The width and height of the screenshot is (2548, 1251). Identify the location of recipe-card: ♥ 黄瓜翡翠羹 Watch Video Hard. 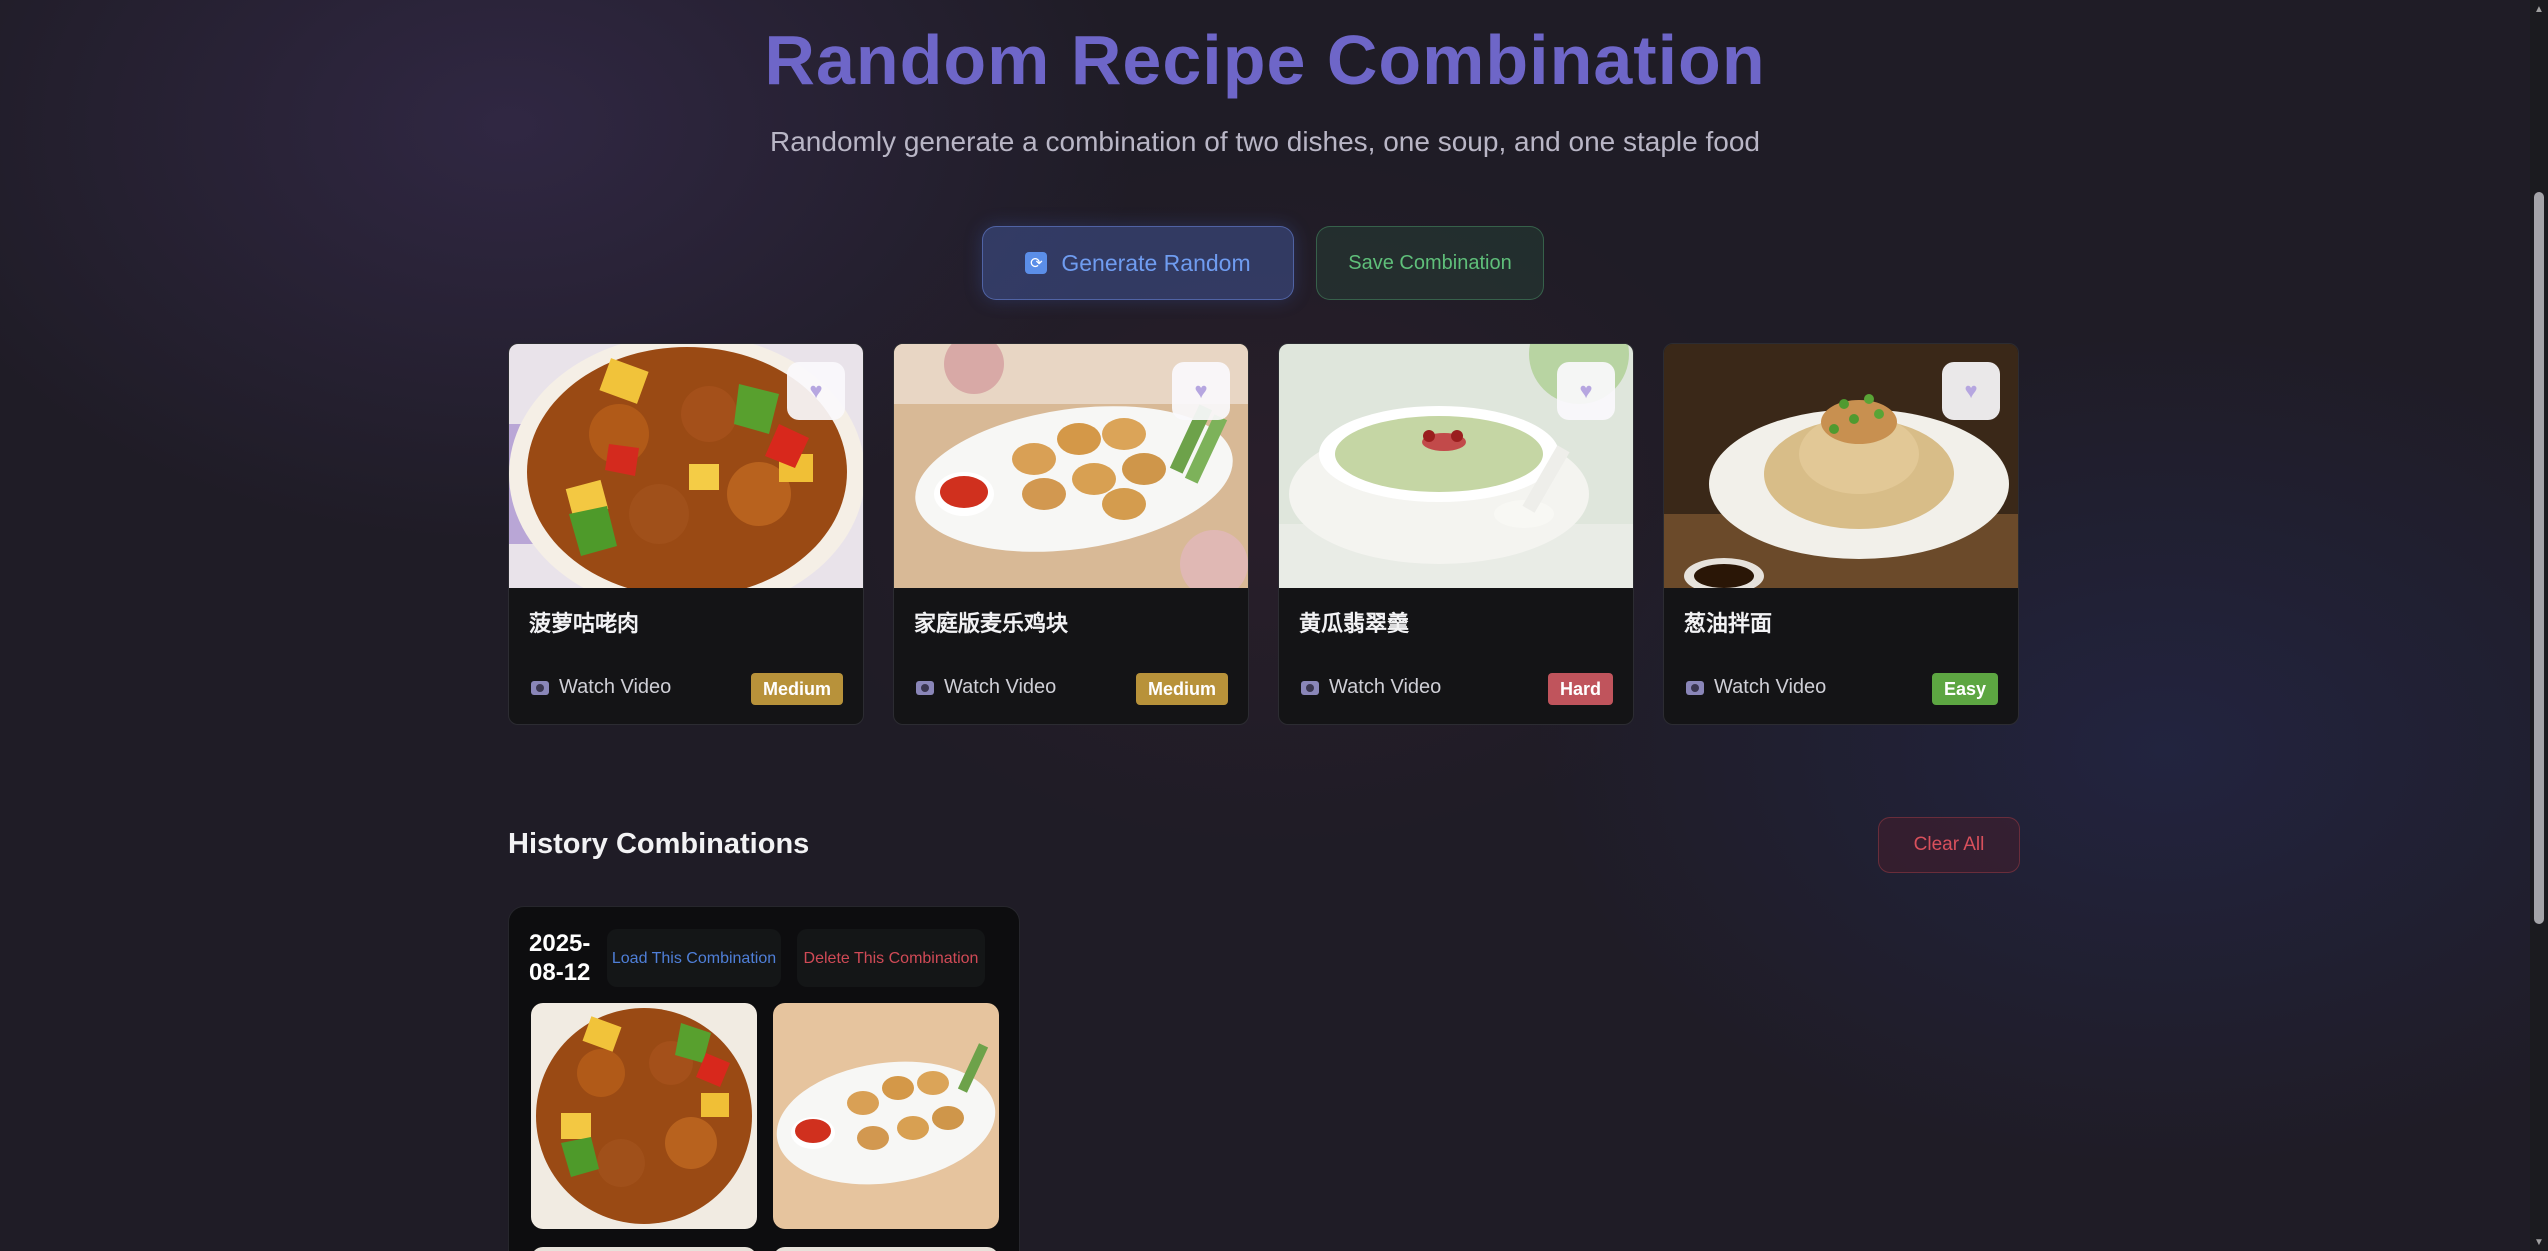
(1456, 534).